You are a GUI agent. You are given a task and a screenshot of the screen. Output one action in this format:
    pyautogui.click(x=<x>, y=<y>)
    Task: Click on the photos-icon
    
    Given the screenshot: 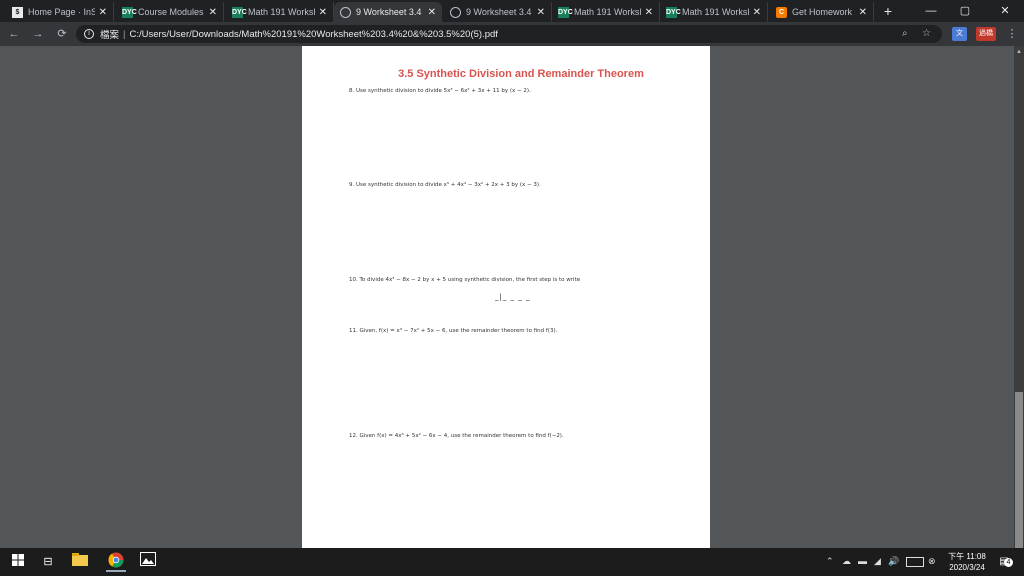 What is the action you would take?
    pyautogui.click(x=148, y=562)
    